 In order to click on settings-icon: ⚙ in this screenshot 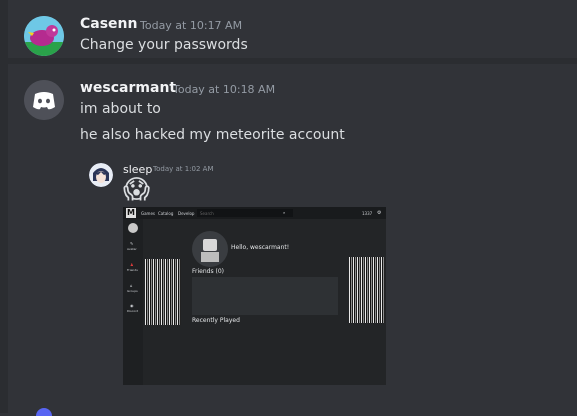, I will do `click(379, 213)`.